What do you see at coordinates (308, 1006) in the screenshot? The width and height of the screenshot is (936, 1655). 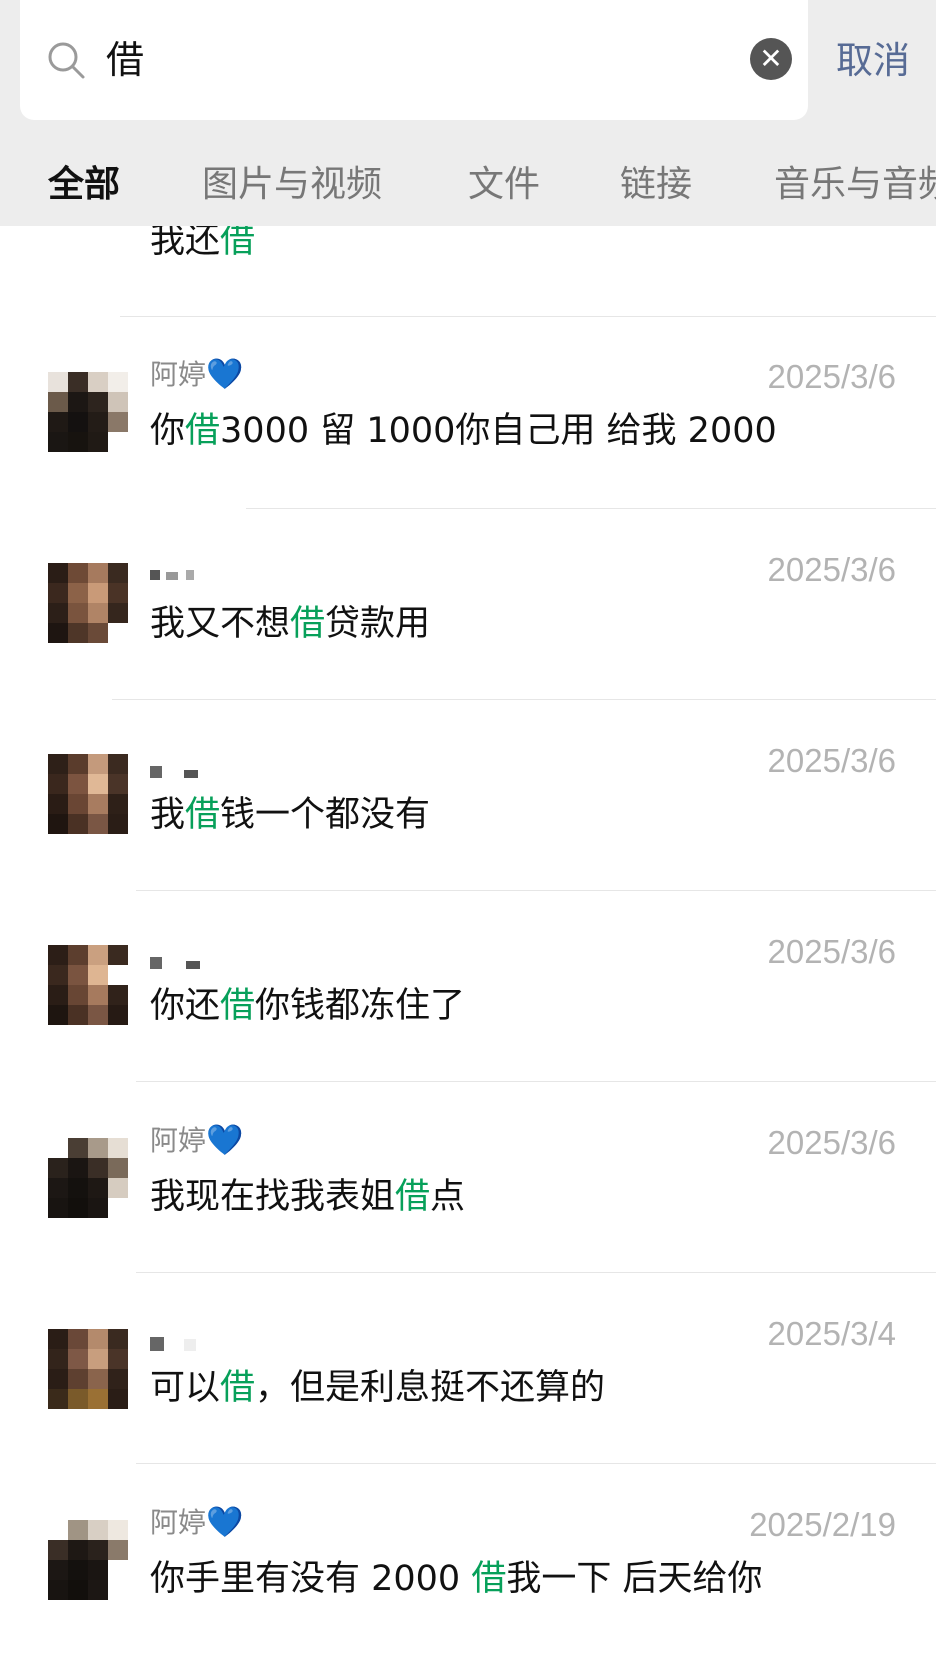 I see `message-snippet: 你还借你钱都冻住了` at bounding box center [308, 1006].